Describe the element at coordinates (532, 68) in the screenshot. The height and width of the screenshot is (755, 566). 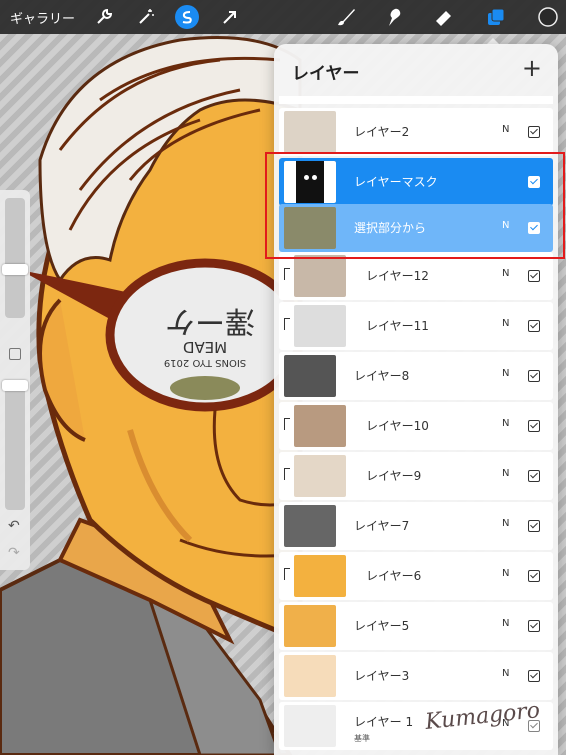
I see `add-layer-button: +` at that location.